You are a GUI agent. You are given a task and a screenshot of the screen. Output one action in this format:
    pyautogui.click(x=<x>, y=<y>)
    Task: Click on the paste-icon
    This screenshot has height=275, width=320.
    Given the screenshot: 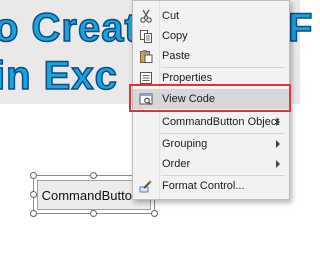 What is the action you would take?
    pyautogui.click(x=146, y=56)
    